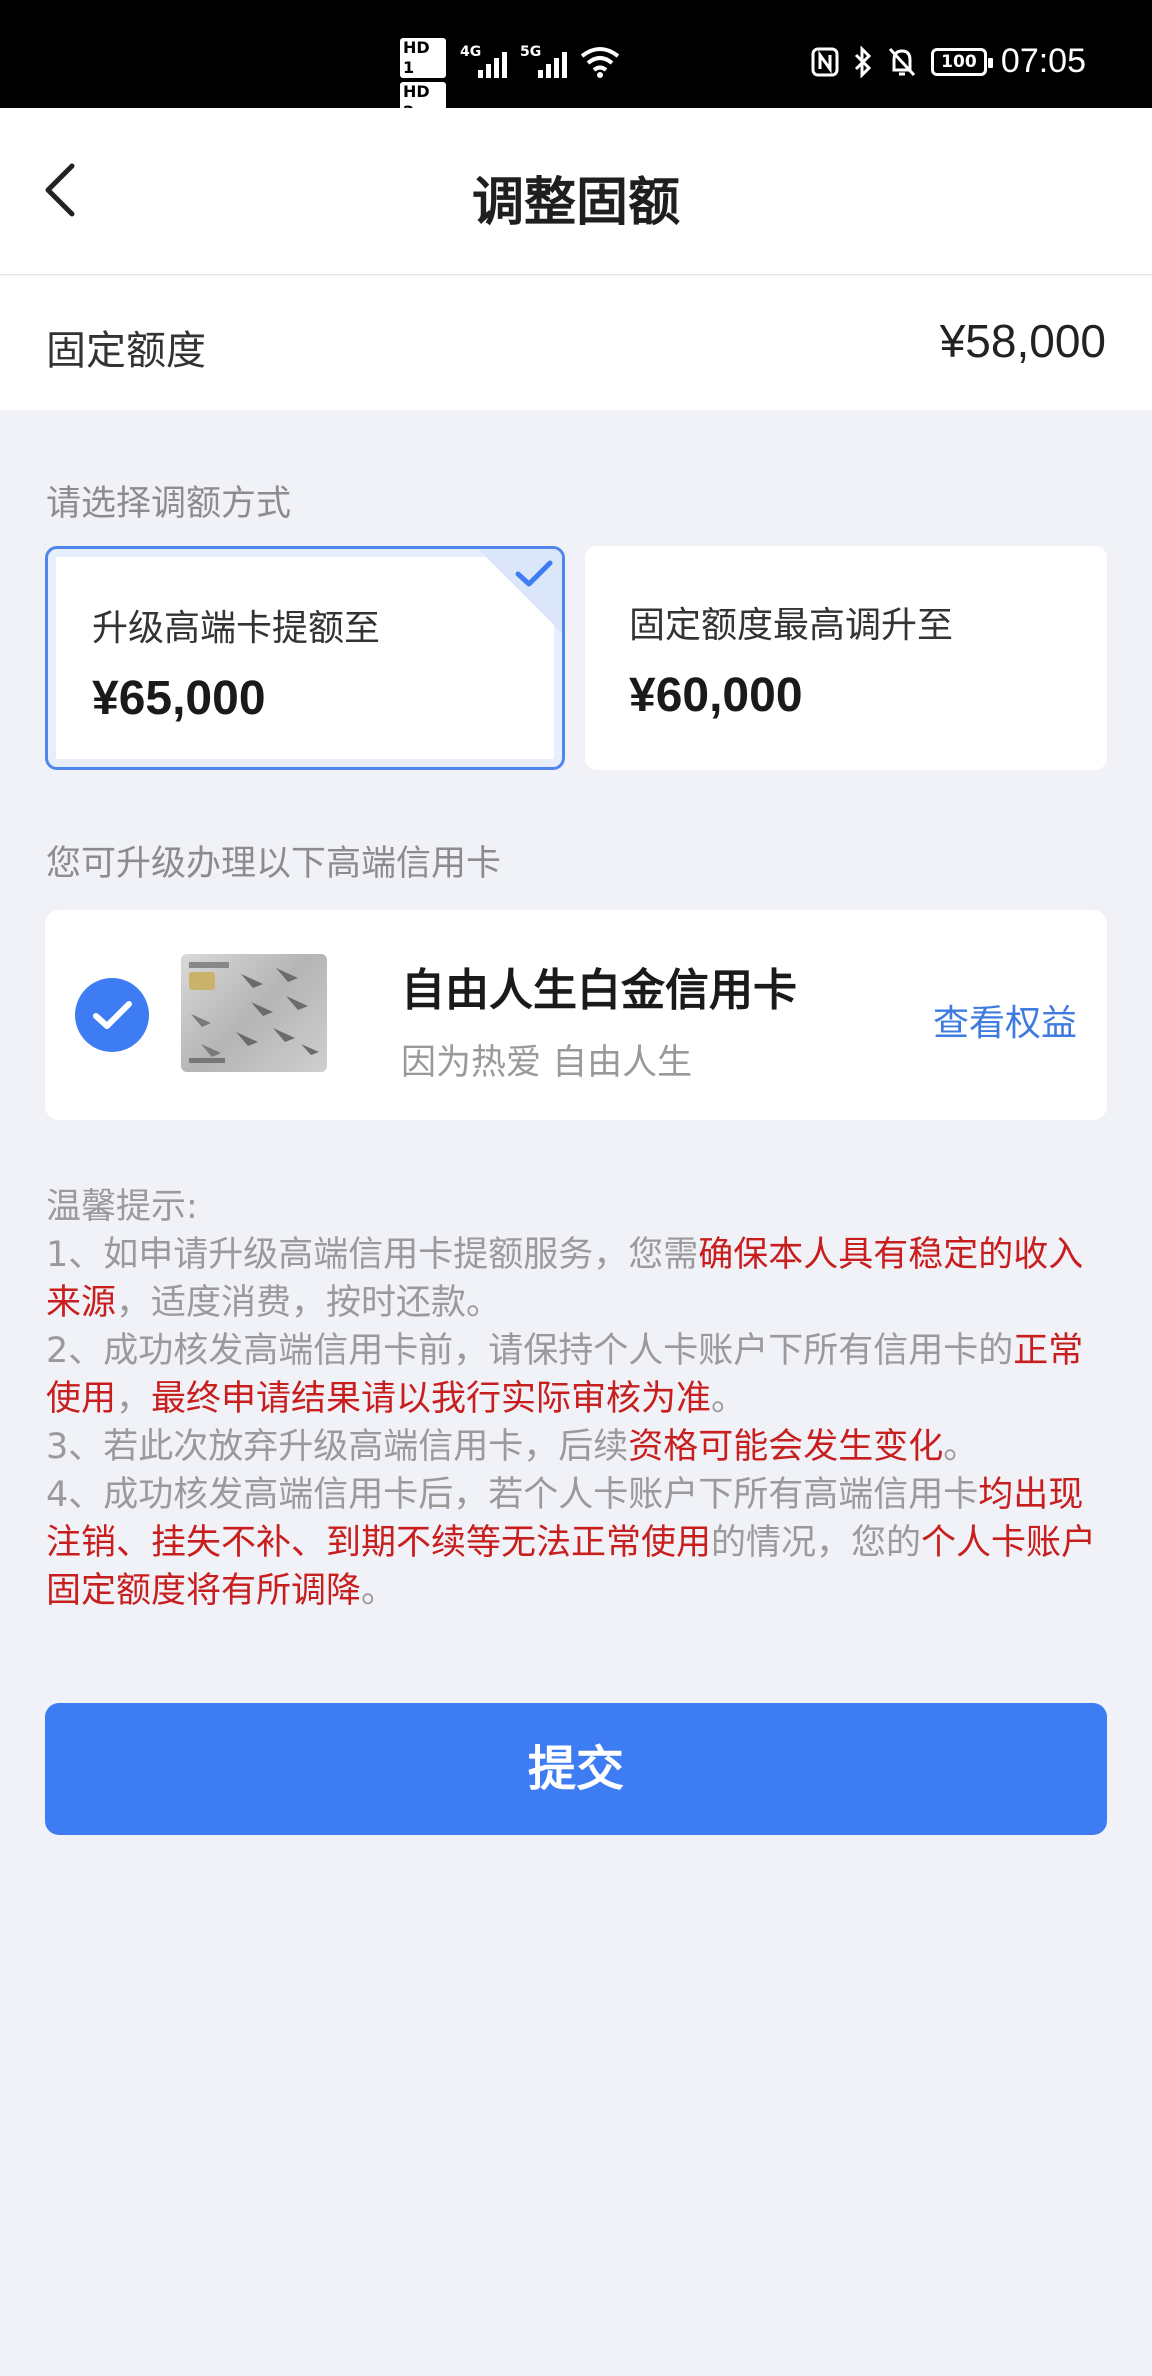 The width and height of the screenshot is (1152, 2376). What do you see at coordinates (530, 1351) in the screenshot?
I see `tip-text: 2、成功核发高端信用卡前，请保持个人卡账户下所有信用卡的` at bounding box center [530, 1351].